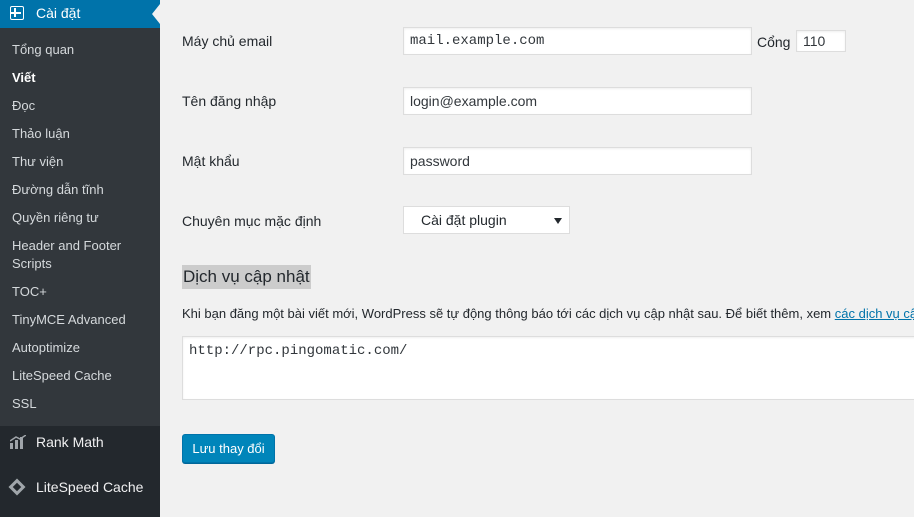  Describe the element at coordinates (874, 313) in the screenshot. I see `update-services-link: các dịch vụ cập nhật` at that location.